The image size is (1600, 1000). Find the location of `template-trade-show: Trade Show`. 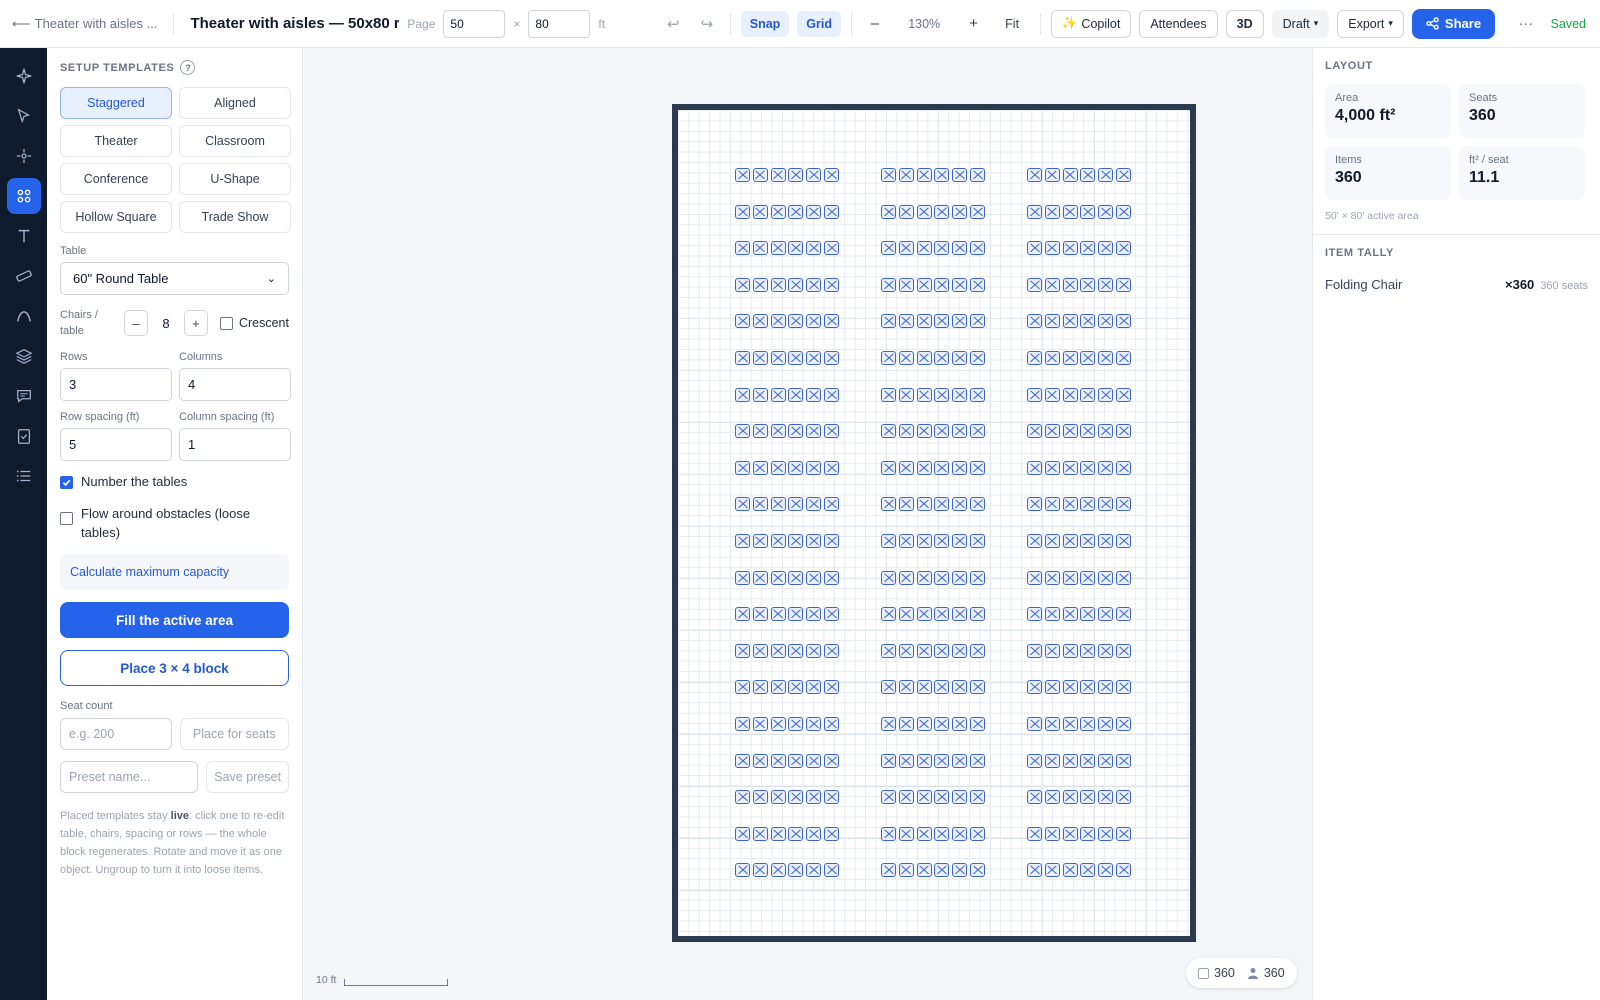

template-trade-show: Trade Show is located at coordinates (235, 217).